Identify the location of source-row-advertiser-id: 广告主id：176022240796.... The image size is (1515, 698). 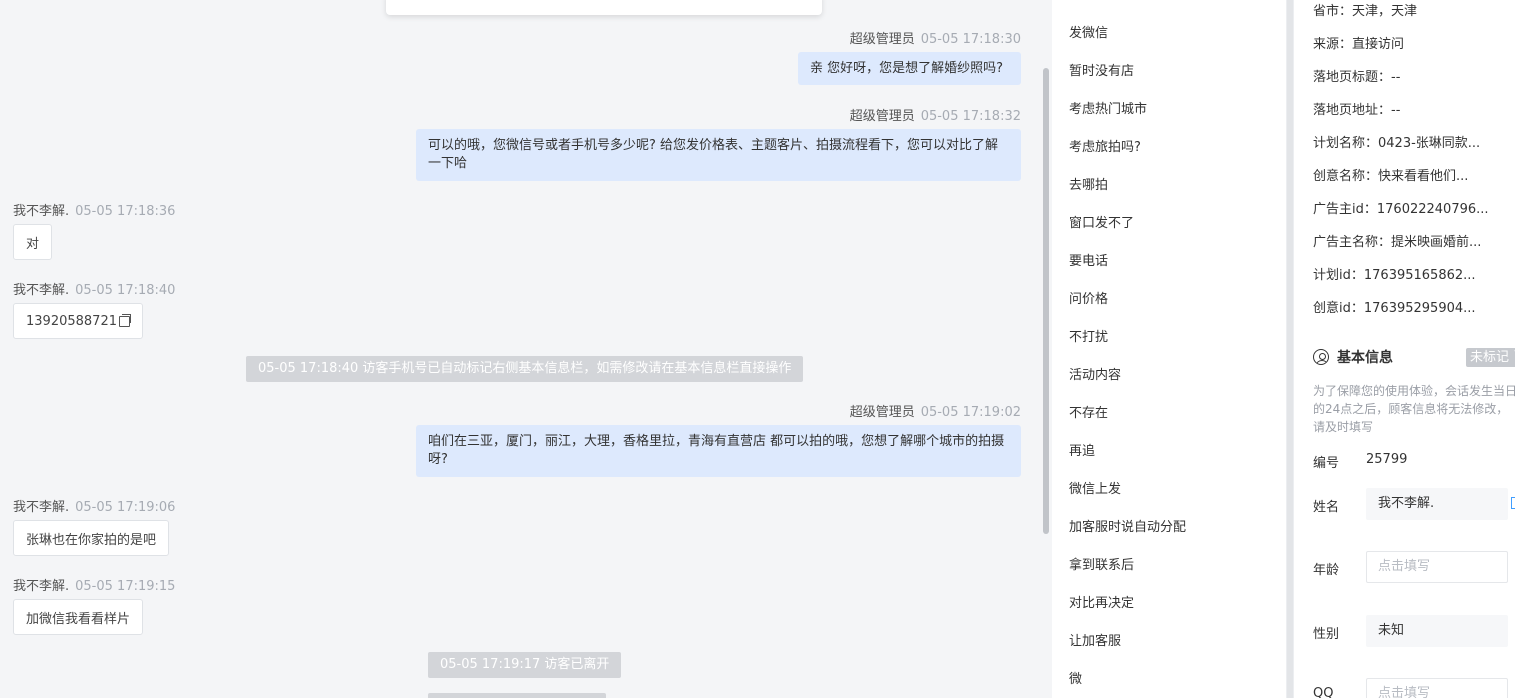
(1401, 207).